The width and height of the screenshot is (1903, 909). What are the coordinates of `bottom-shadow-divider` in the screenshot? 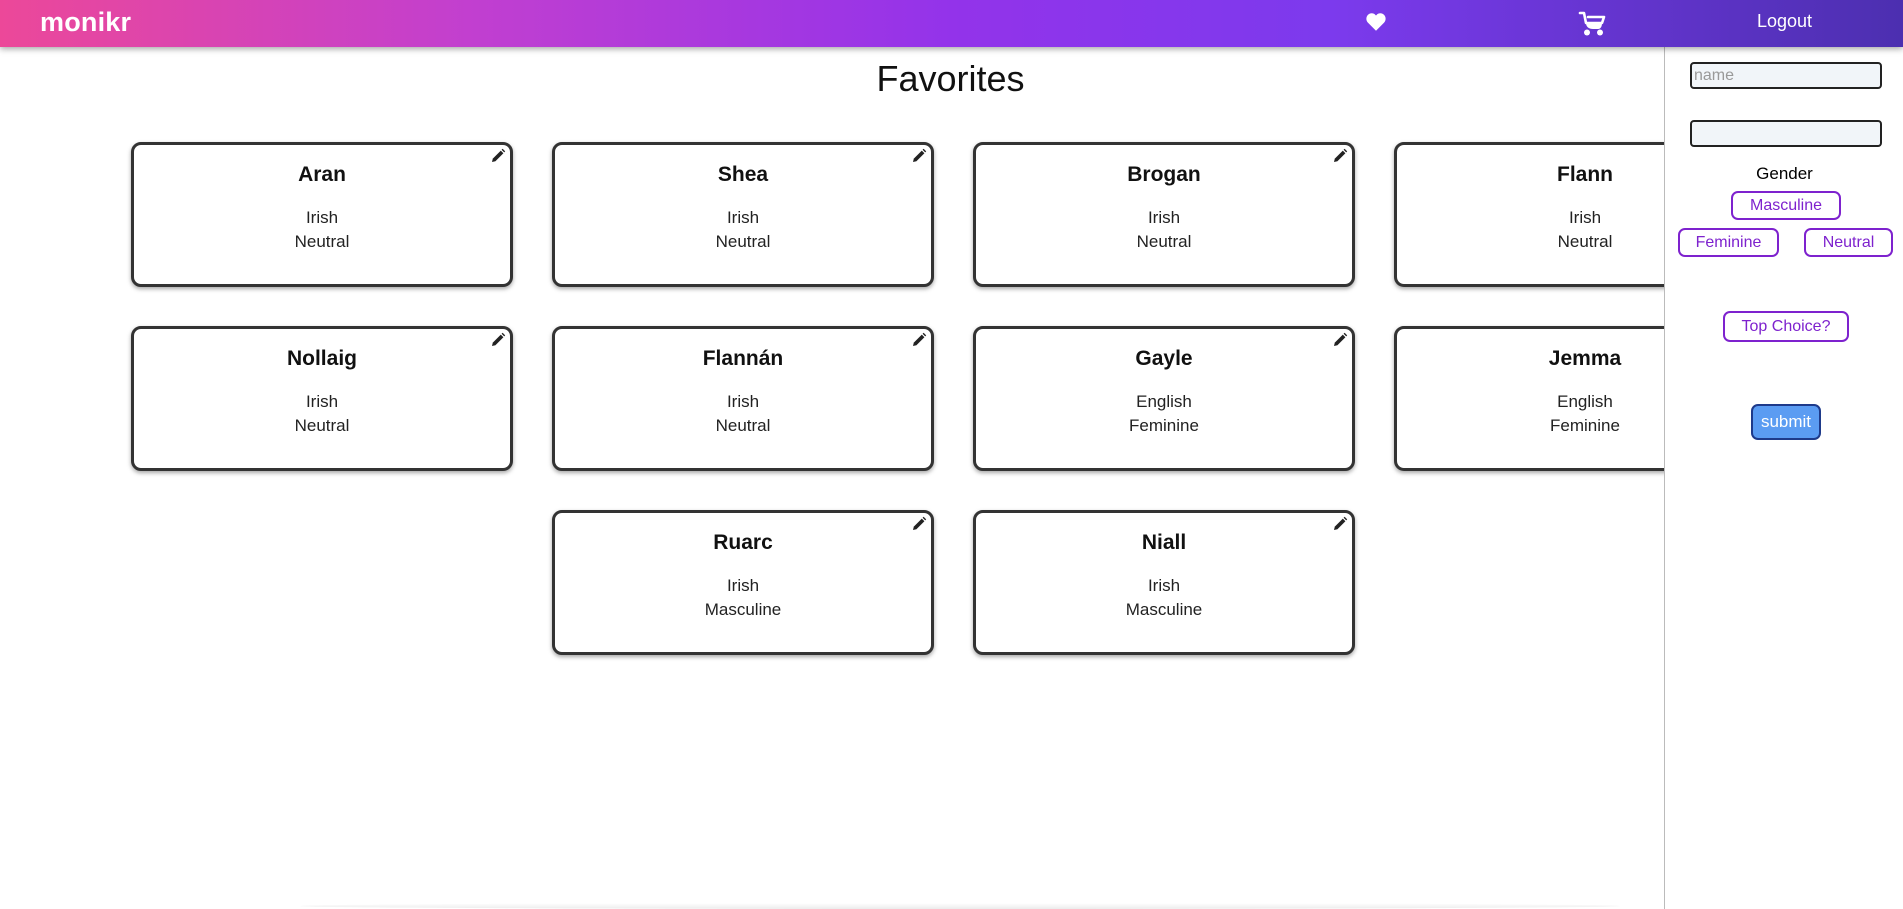 It's located at (960, 906).